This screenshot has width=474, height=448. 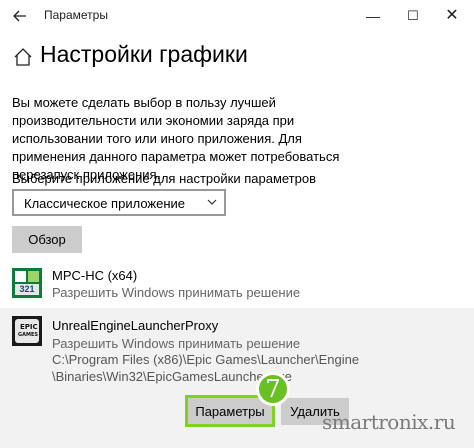 What do you see at coordinates (27, 283) in the screenshot?
I see `mpc-hc-icon: 321` at bounding box center [27, 283].